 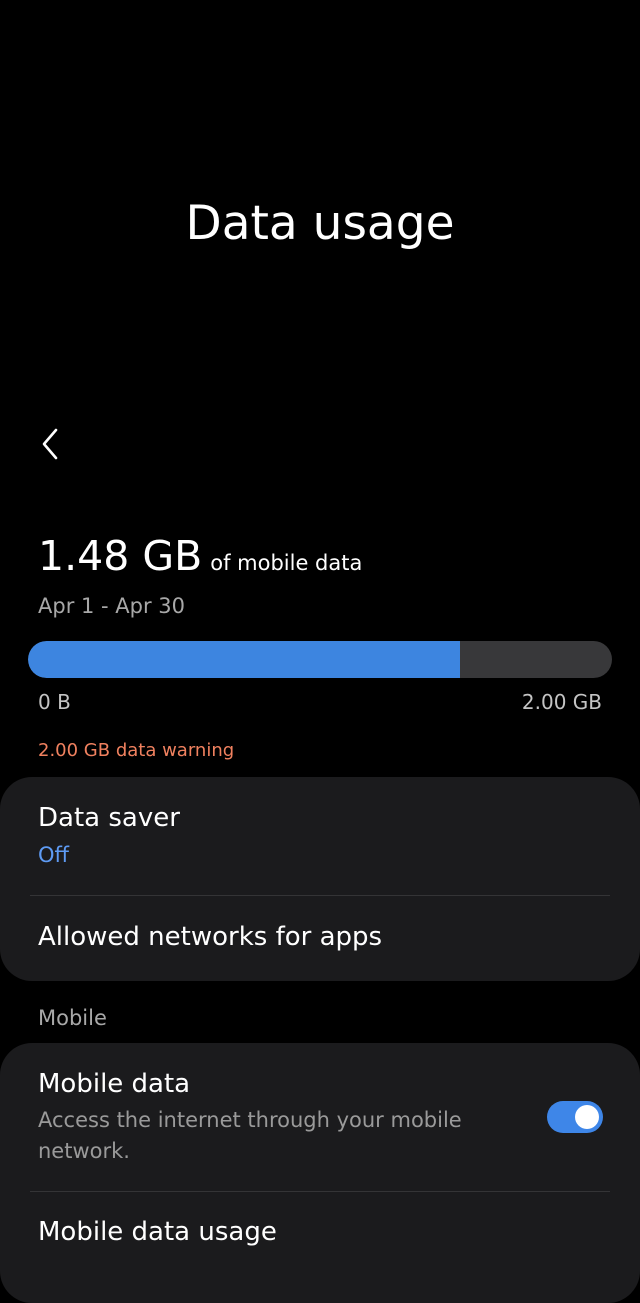 What do you see at coordinates (157, 1232) in the screenshot?
I see `mobile-data-usage-title: Mobile data usage` at bounding box center [157, 1232].